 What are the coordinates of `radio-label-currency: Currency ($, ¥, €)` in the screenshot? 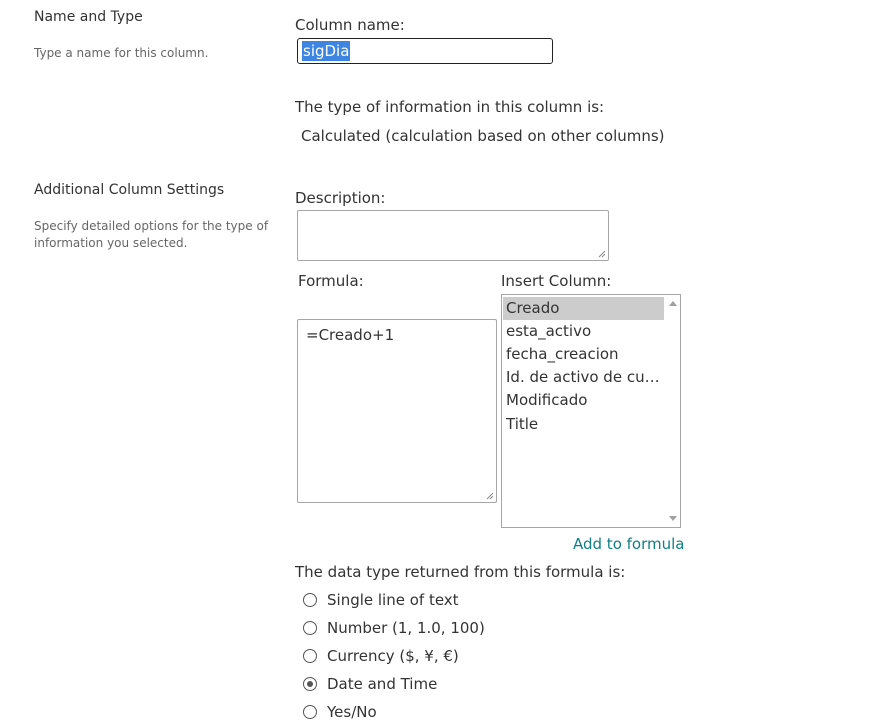 It's located at (393, 656).